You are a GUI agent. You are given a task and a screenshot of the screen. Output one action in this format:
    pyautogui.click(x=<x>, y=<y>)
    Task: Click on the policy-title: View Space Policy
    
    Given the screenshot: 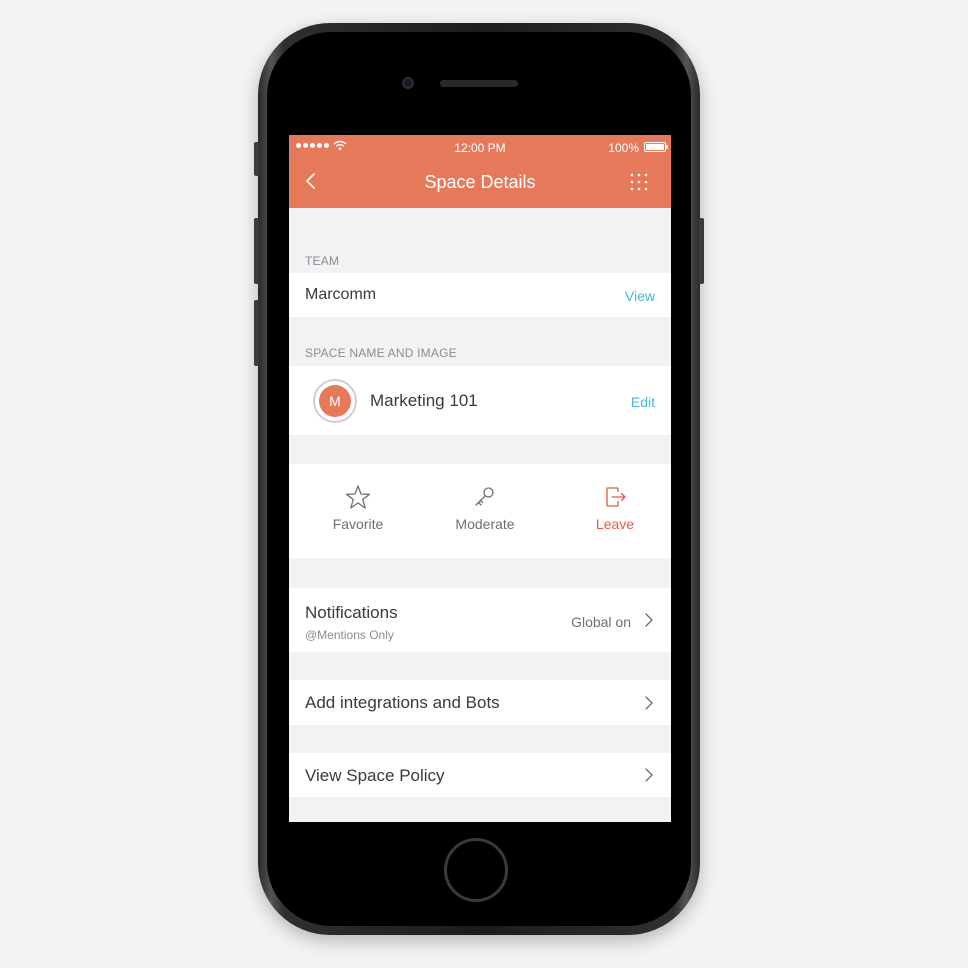 What is the action you would take?
    pyautogui.click(x=375, y=775)
    